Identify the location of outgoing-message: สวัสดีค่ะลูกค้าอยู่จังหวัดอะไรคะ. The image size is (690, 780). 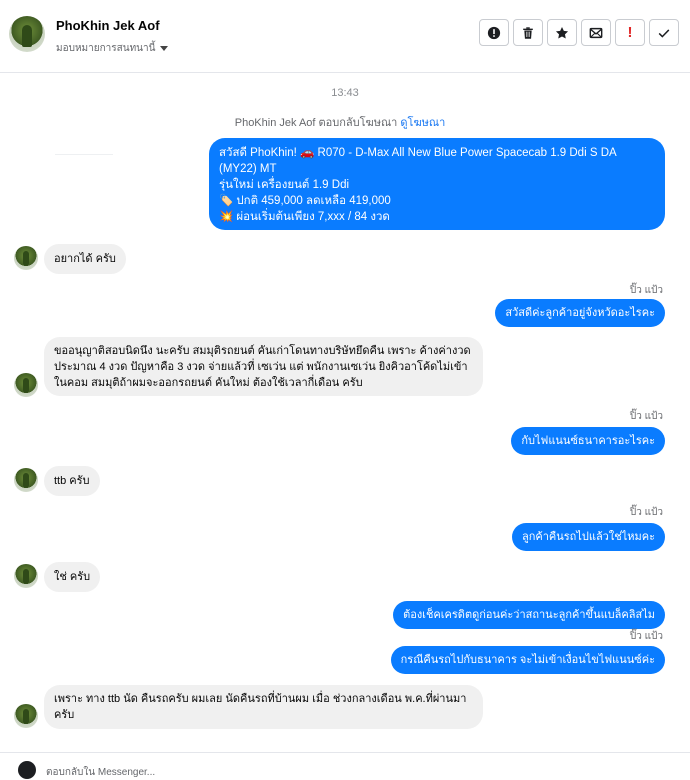
(580, 313).